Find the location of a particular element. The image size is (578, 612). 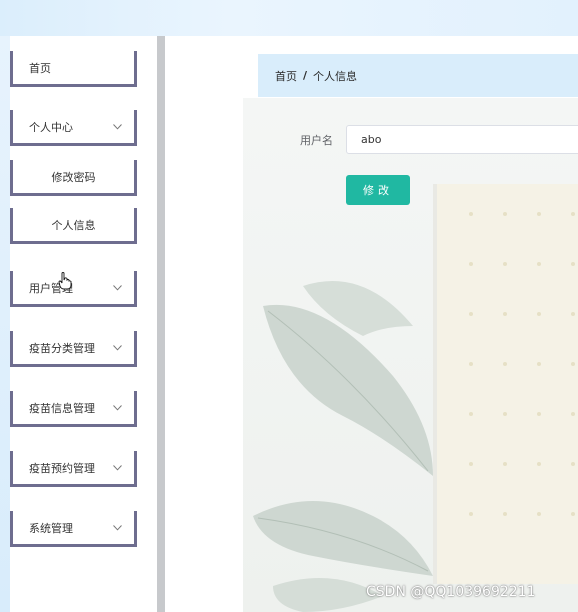

sidebar-item-personal-center: 个人中心 is located at coordinates (73, 128).